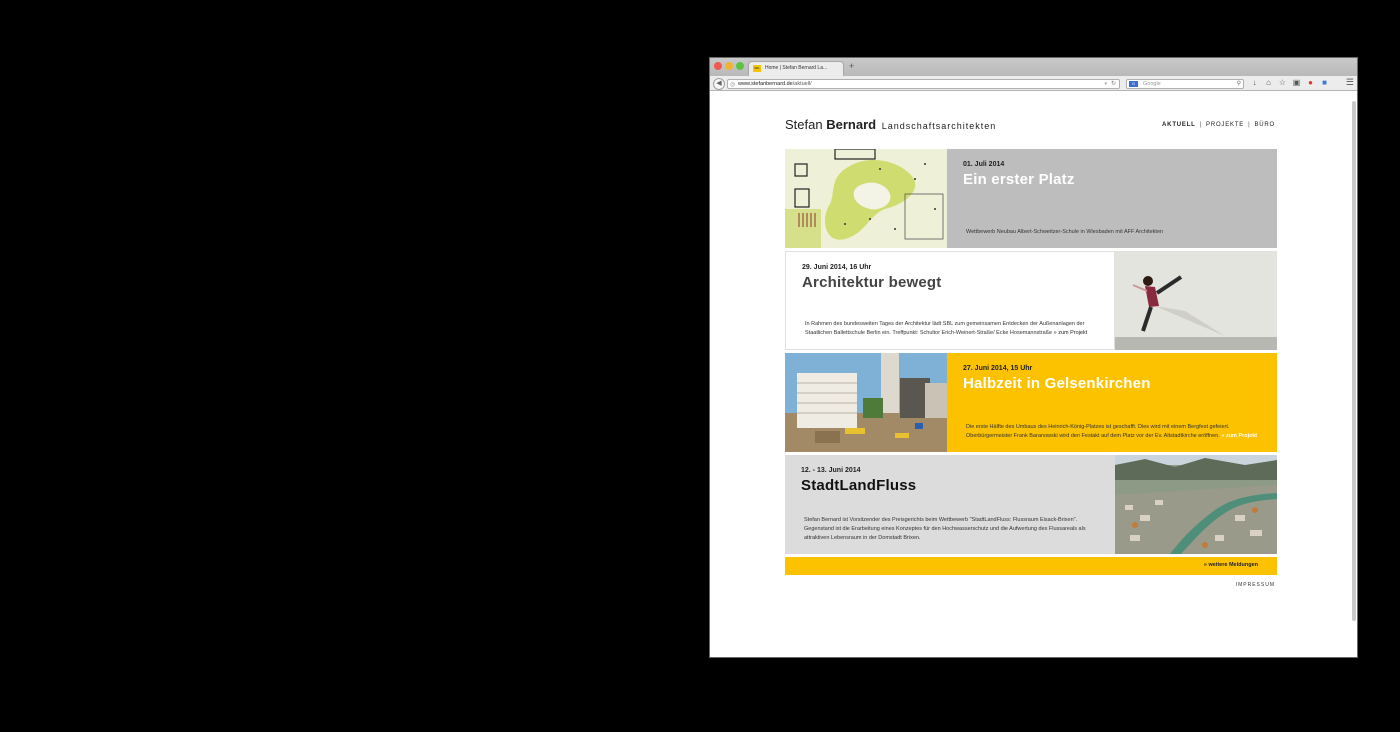 The width and height of the screenshot is (1400, 732). Describe the element at coordinates (733, 85) in the screenshot. I see `globe-icon: ◎` at that location.